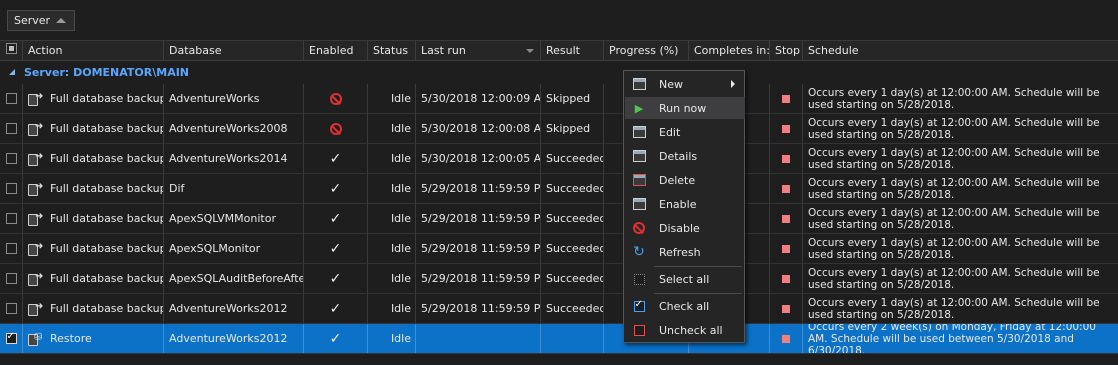  I want to click on menu-item-refresh: ↻ Refresh, so click(685, 252).